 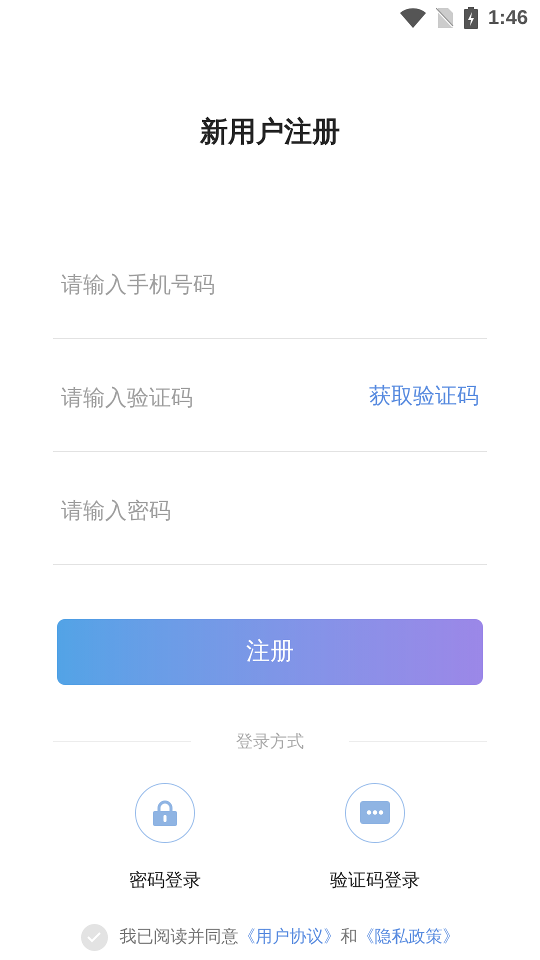 I want to click on lock-icon, so click(x=165, y=812).